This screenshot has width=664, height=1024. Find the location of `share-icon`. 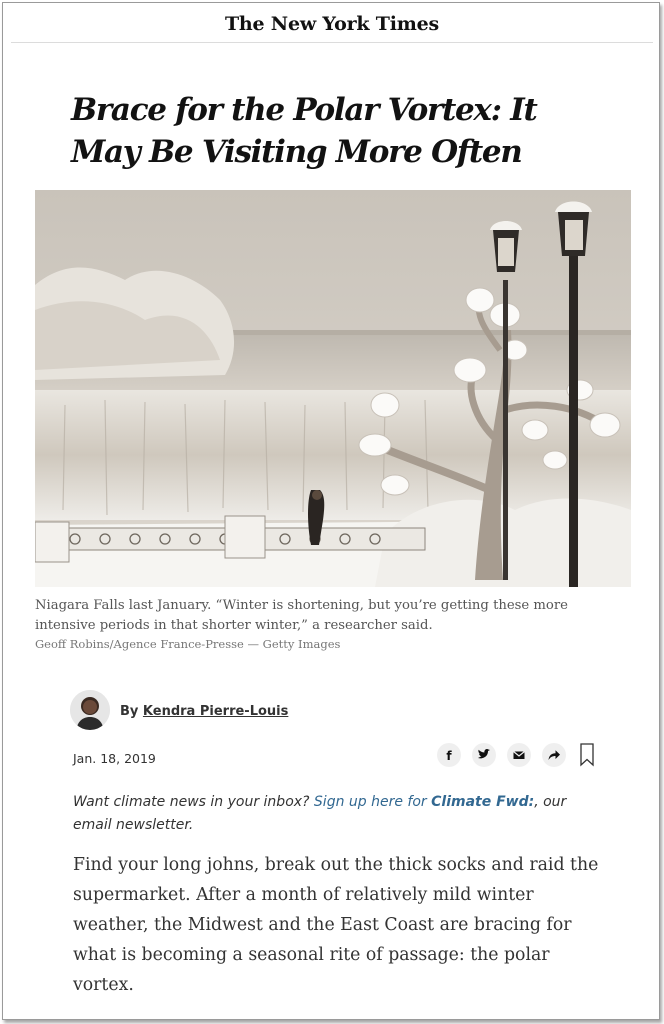

share-icon is located at coordinates (554, 755).